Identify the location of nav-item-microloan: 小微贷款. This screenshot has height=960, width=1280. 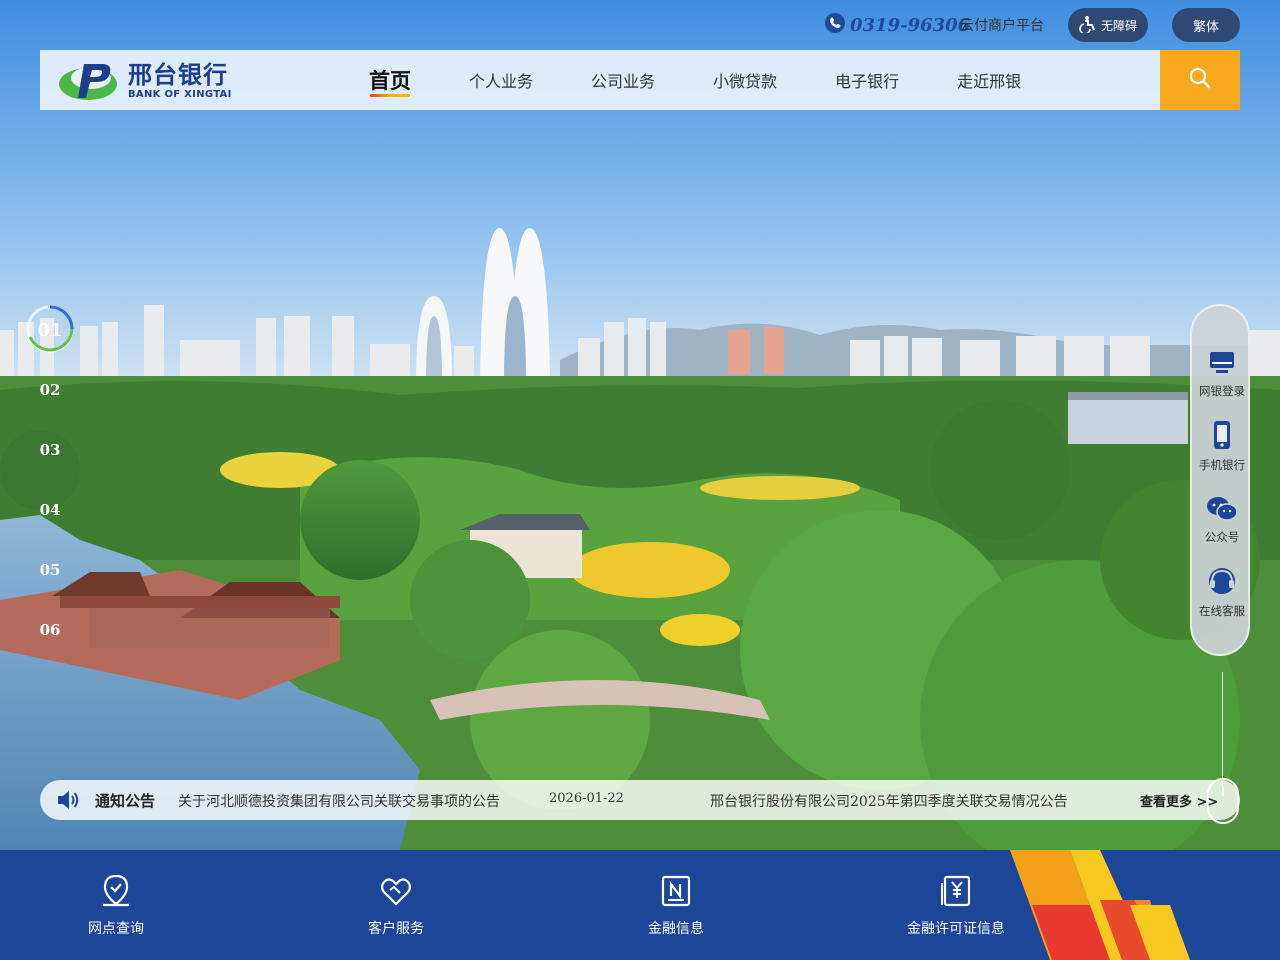
(745, 80).